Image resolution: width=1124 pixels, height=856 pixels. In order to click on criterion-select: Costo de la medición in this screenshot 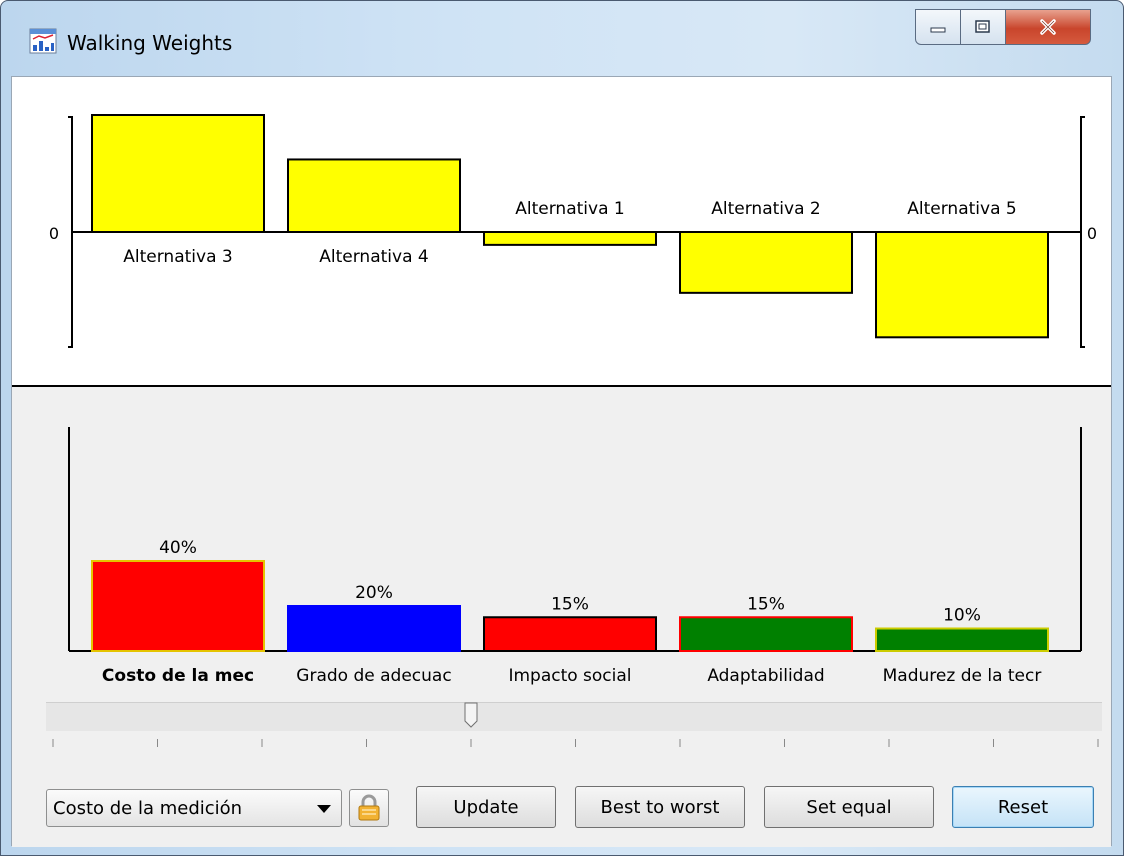, I will do `click(194, 808)`.